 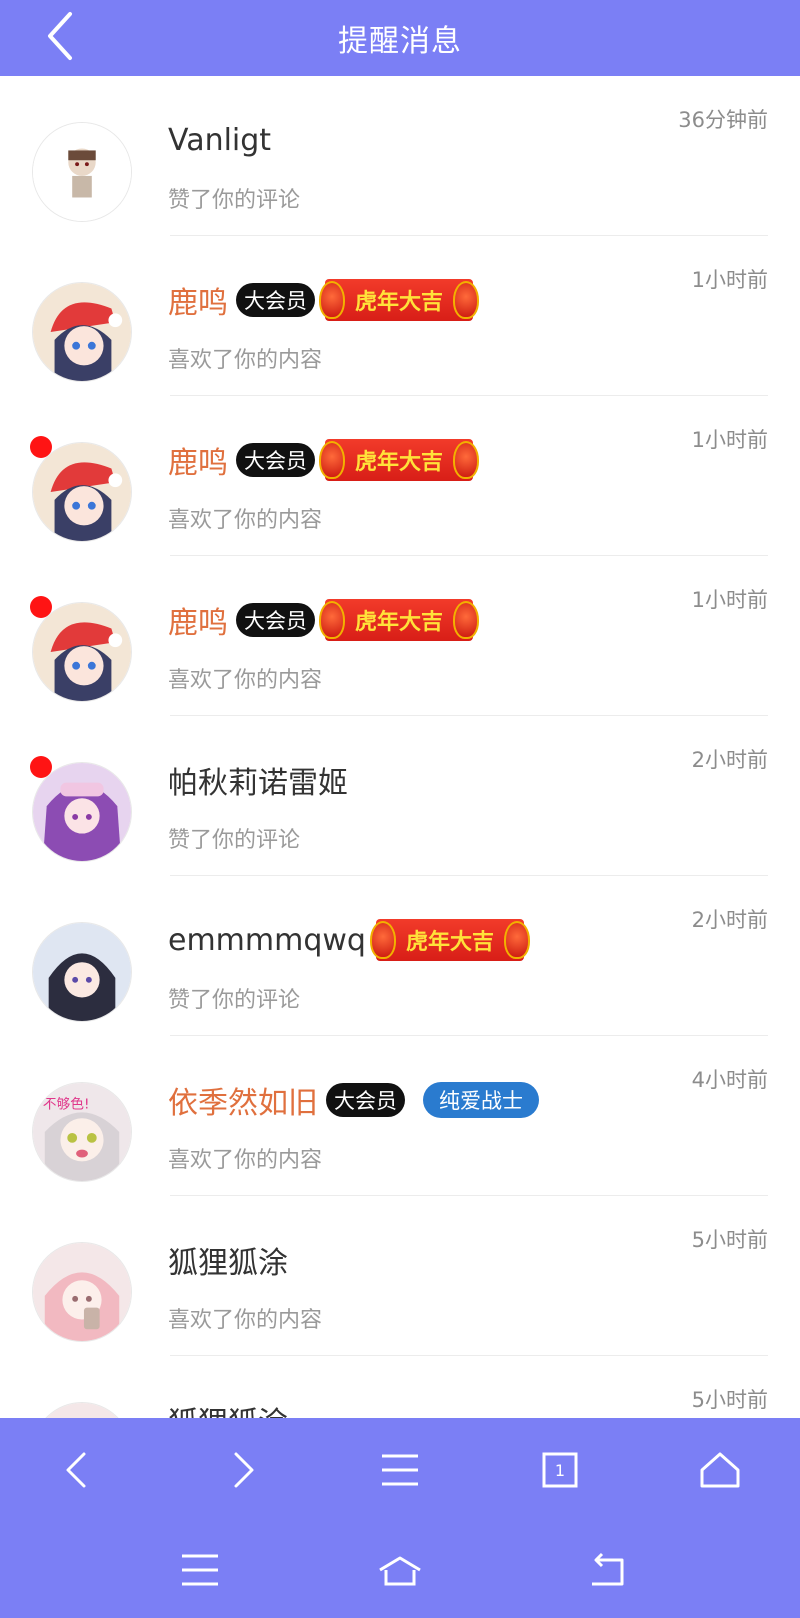 I want to click on browser-forward-button, so click(x=242, y=1470).